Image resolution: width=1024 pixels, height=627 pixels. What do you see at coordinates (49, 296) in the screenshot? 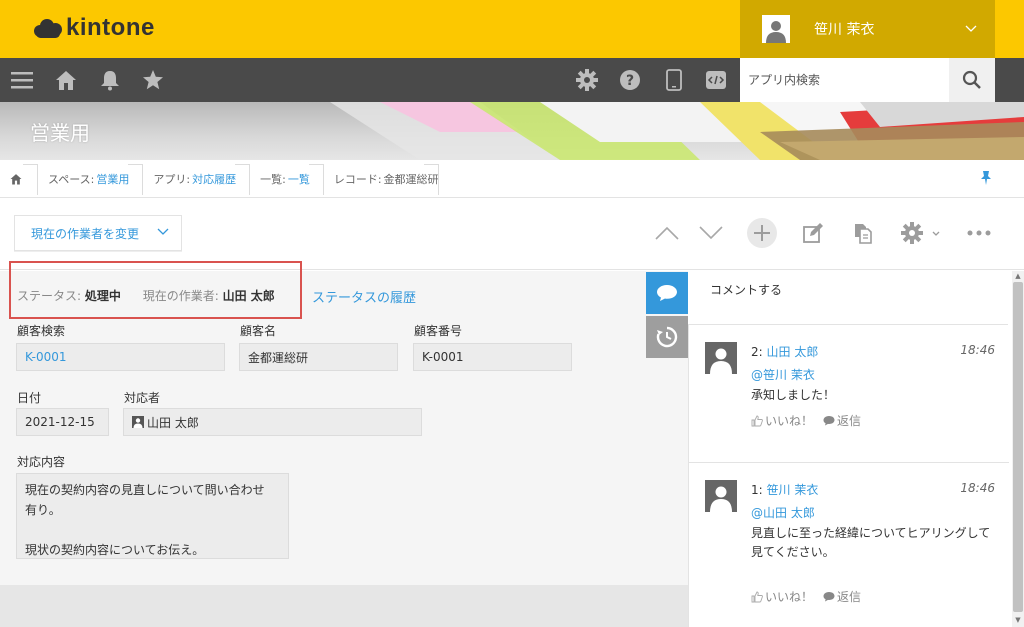
I see `status-label: ステータス:` at bounding box center [49, 296].